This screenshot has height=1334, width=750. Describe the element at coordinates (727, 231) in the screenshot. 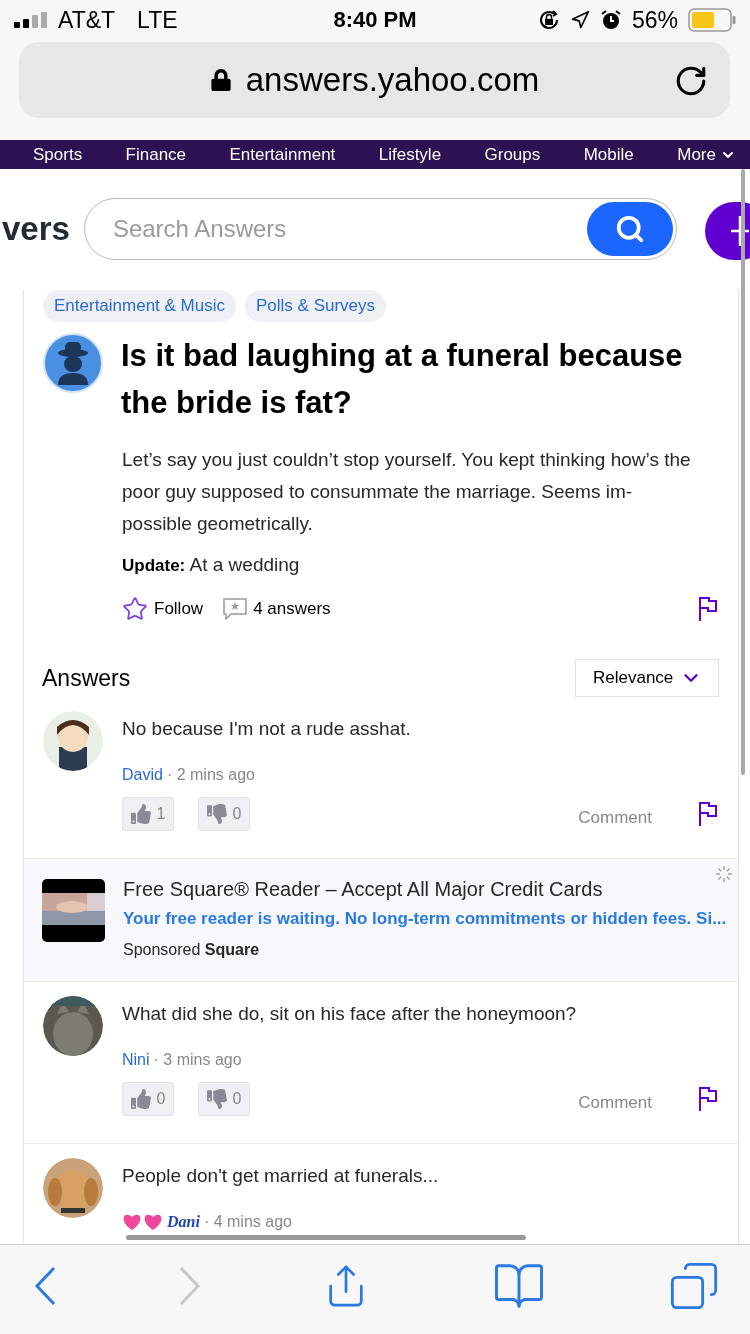

I see `add-button` at that location.